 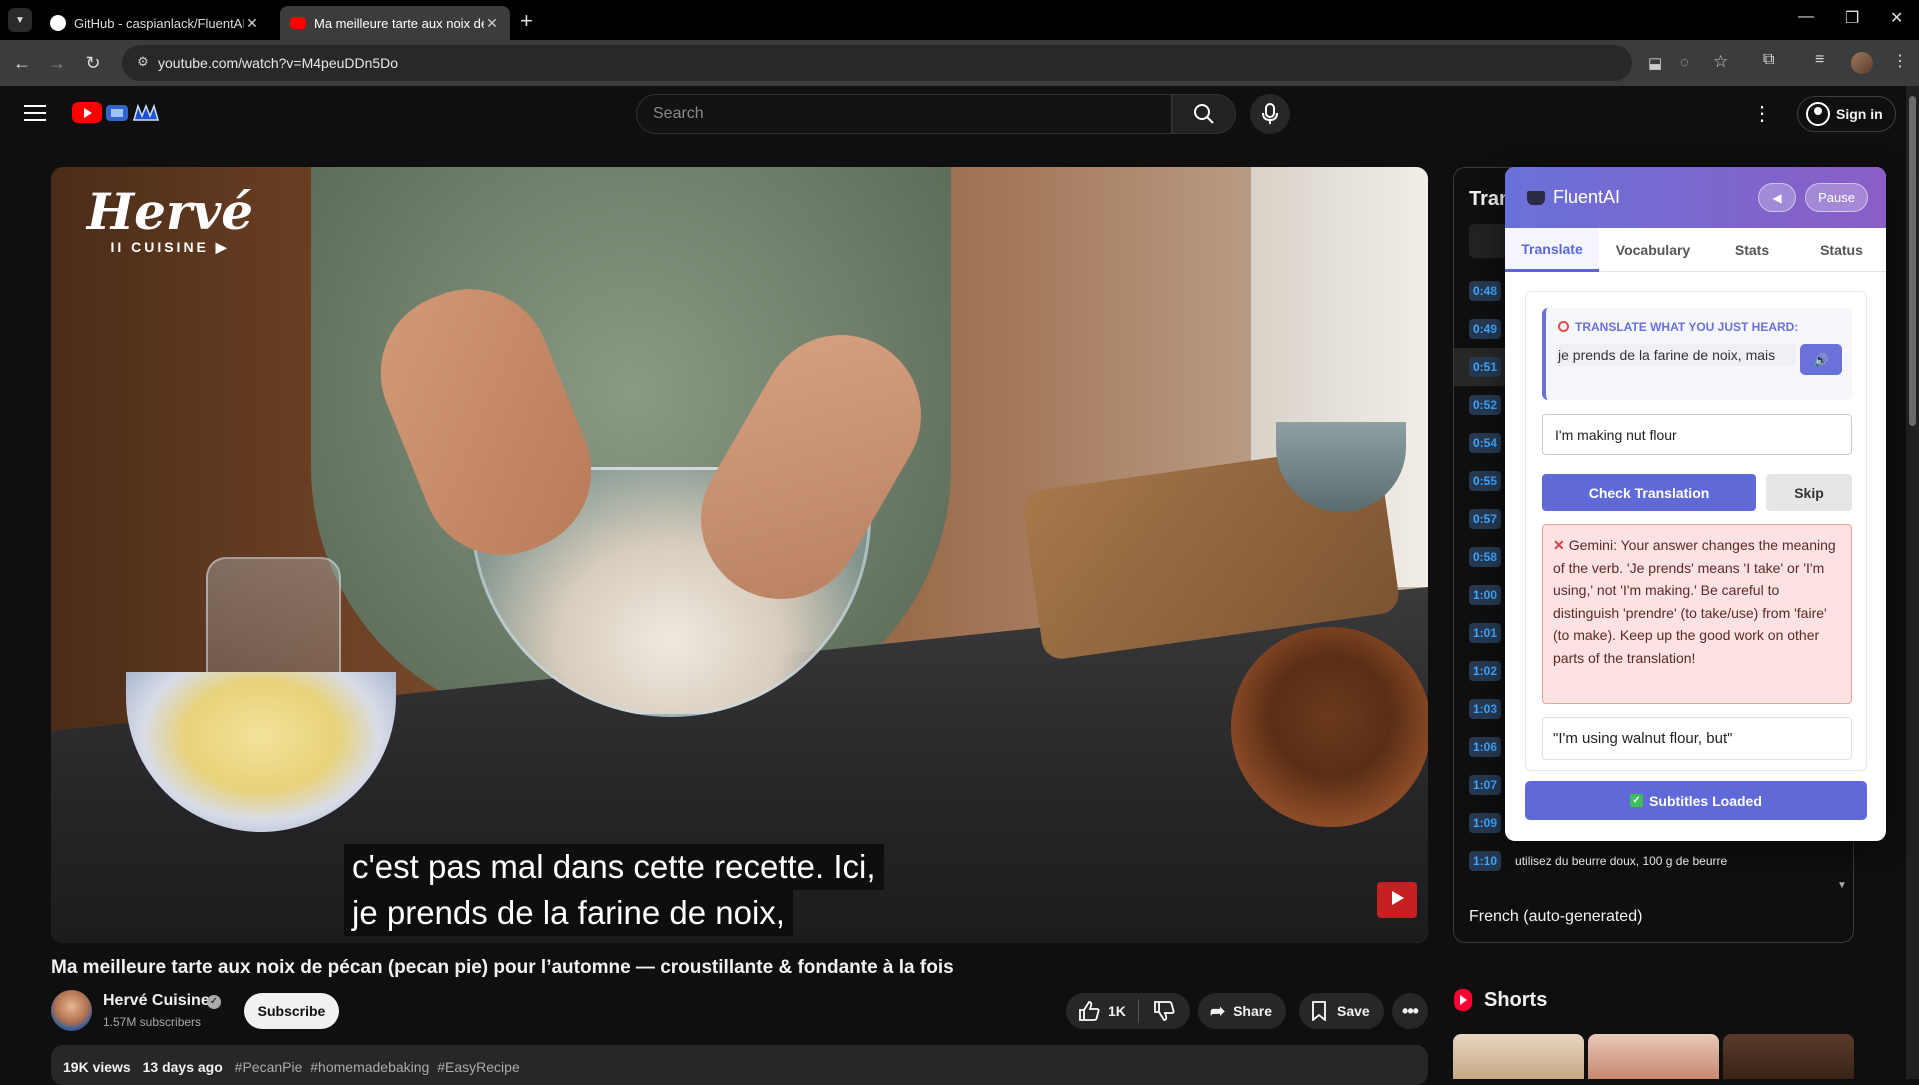 What do you see at coordinates (877, 63) in the screenshot?
I see `address-bar: ⚙ youtube.com/watch?v=M4peuDDn5Do` at bounding box center [877, 63].